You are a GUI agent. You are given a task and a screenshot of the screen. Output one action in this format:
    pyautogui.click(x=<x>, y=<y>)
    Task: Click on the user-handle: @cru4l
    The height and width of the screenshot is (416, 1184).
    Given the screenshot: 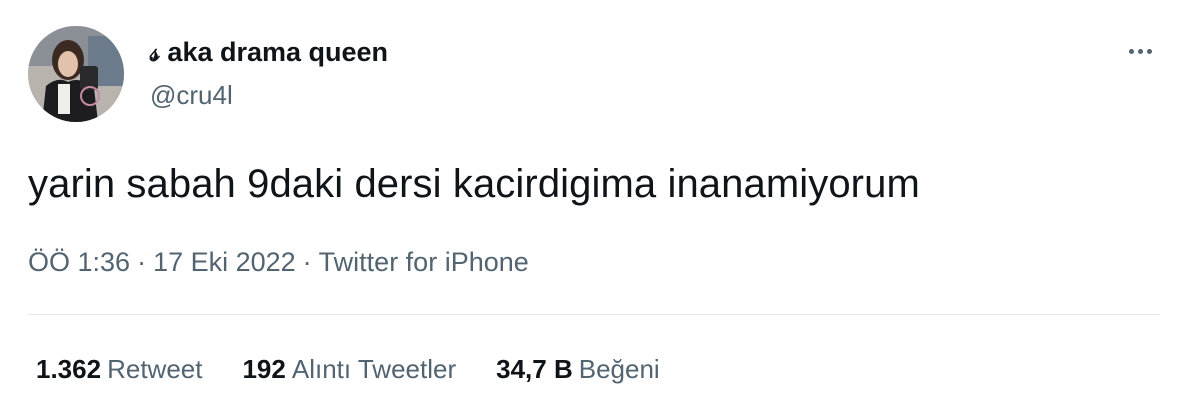 What is the action you would take?
    pyautogui.click(x=191, y=95)
    